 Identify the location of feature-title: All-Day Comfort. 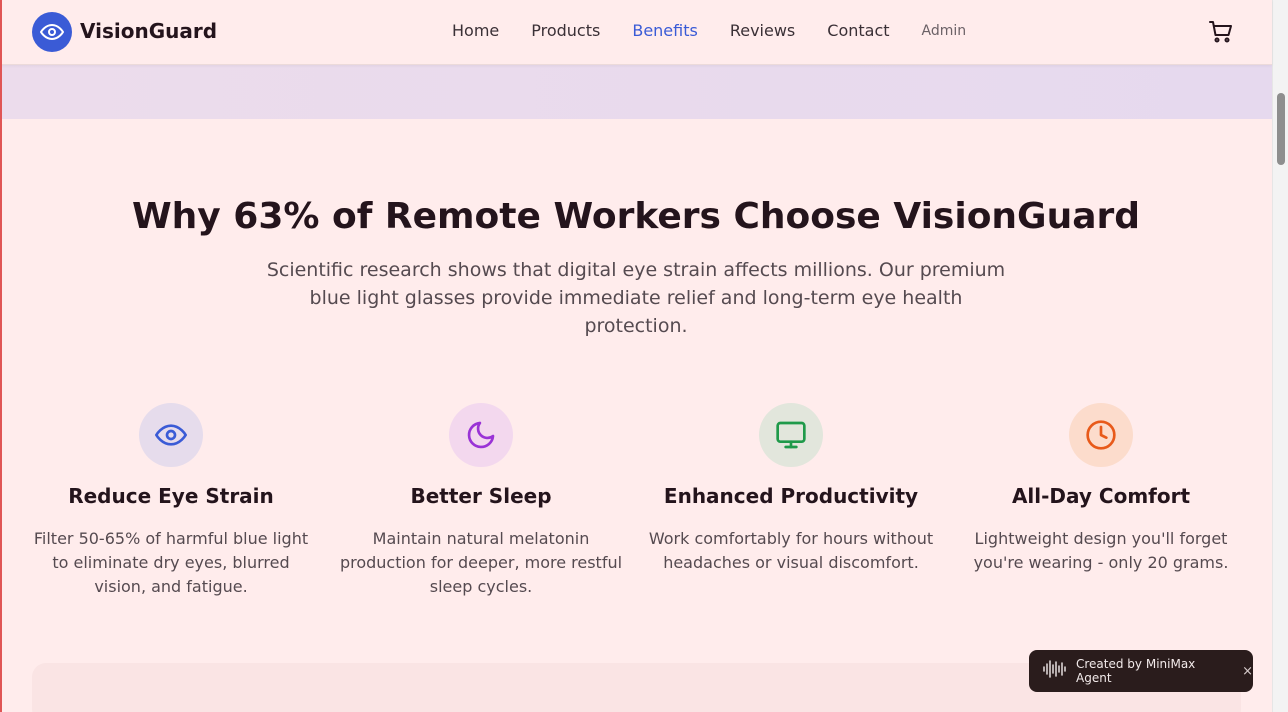
(1101, 496).